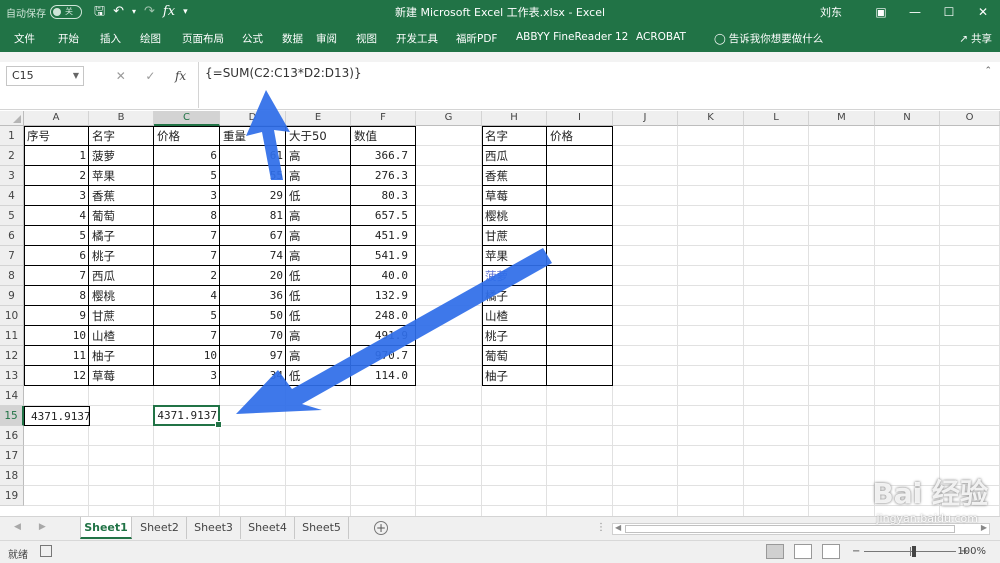 The image size is (1000, 563). What do you see at coordinates (121, 336) in the screenshot?
I see `table-cell: 山楂` at bounding box center [121, 336].